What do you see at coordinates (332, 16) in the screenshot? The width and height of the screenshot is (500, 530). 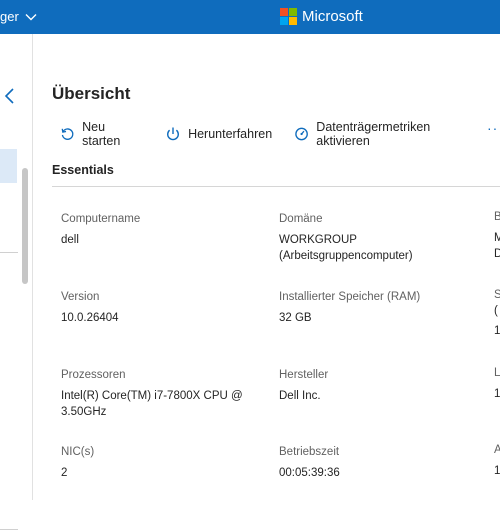 I see `brand-name: Microsoft` at bounding box center [332, 16].